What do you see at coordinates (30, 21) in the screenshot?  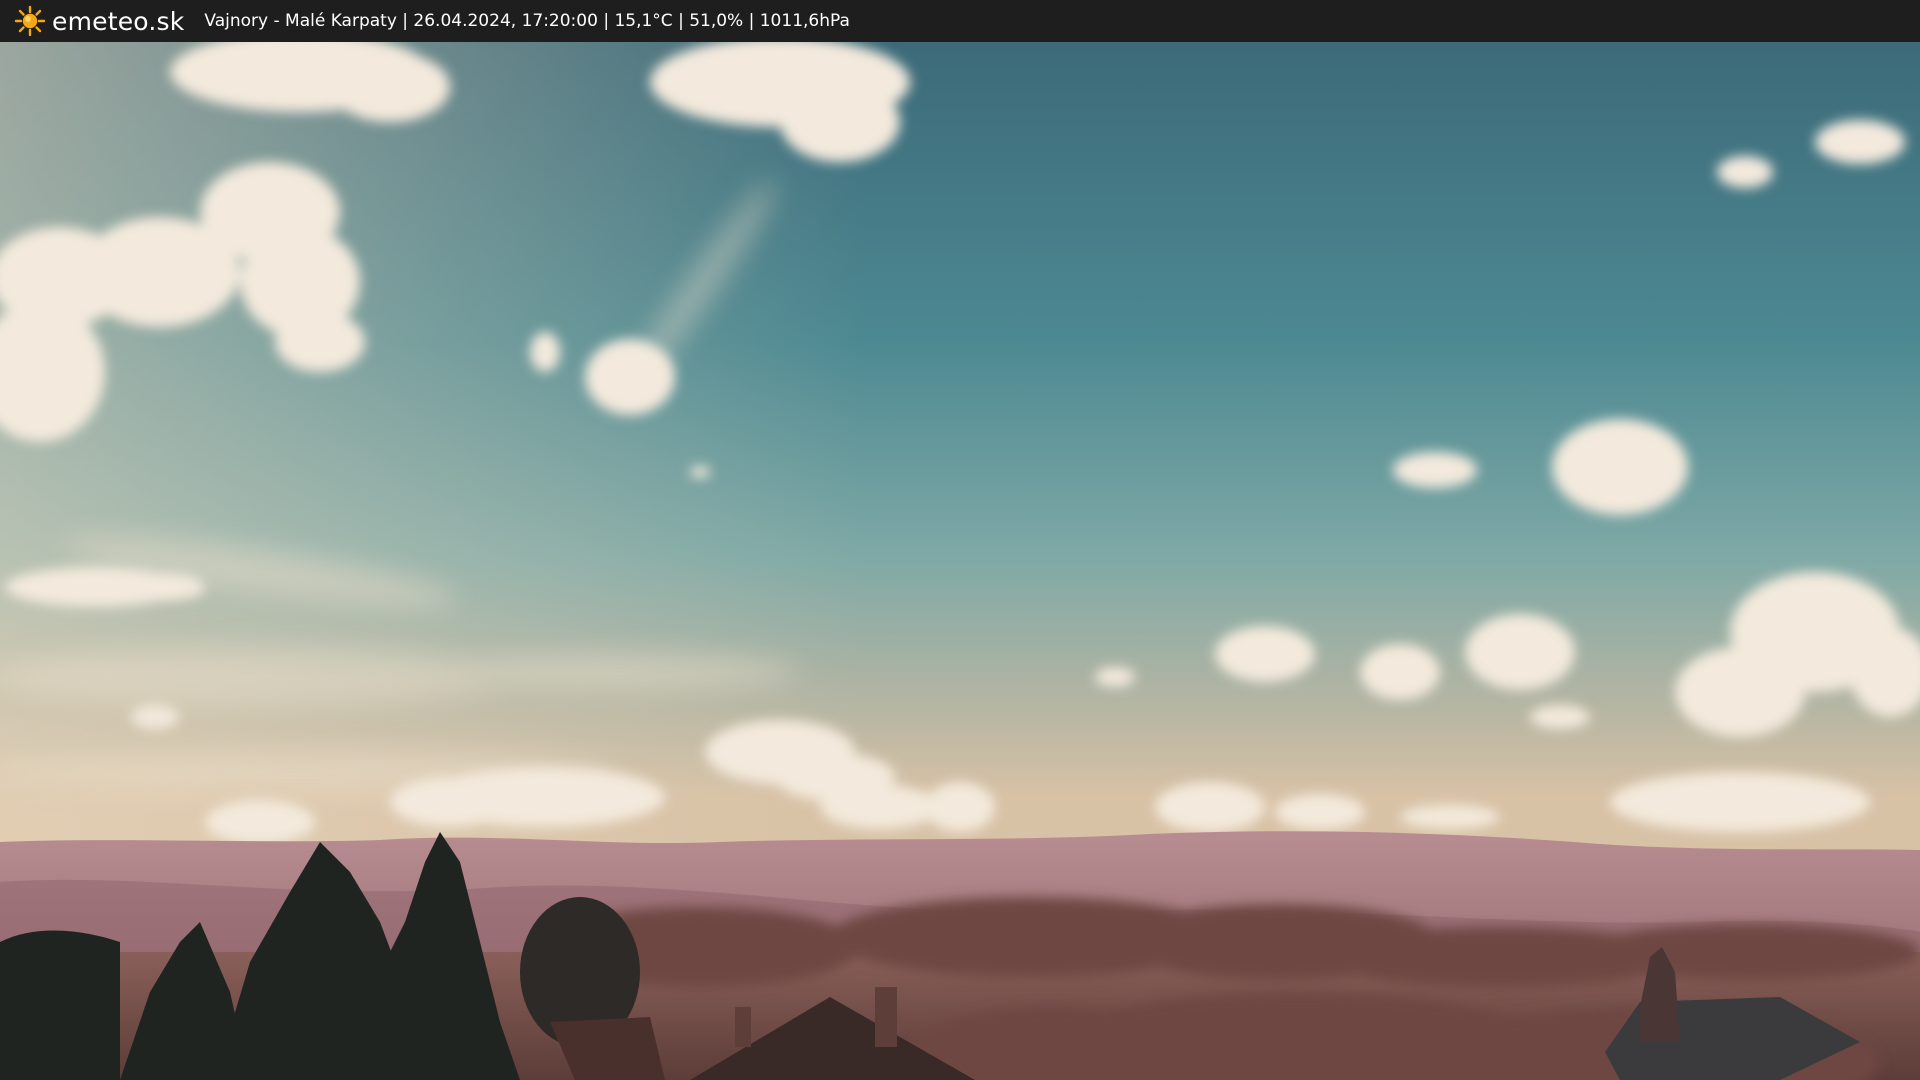 I see `sun-icon` at bounding box center [30, 21].